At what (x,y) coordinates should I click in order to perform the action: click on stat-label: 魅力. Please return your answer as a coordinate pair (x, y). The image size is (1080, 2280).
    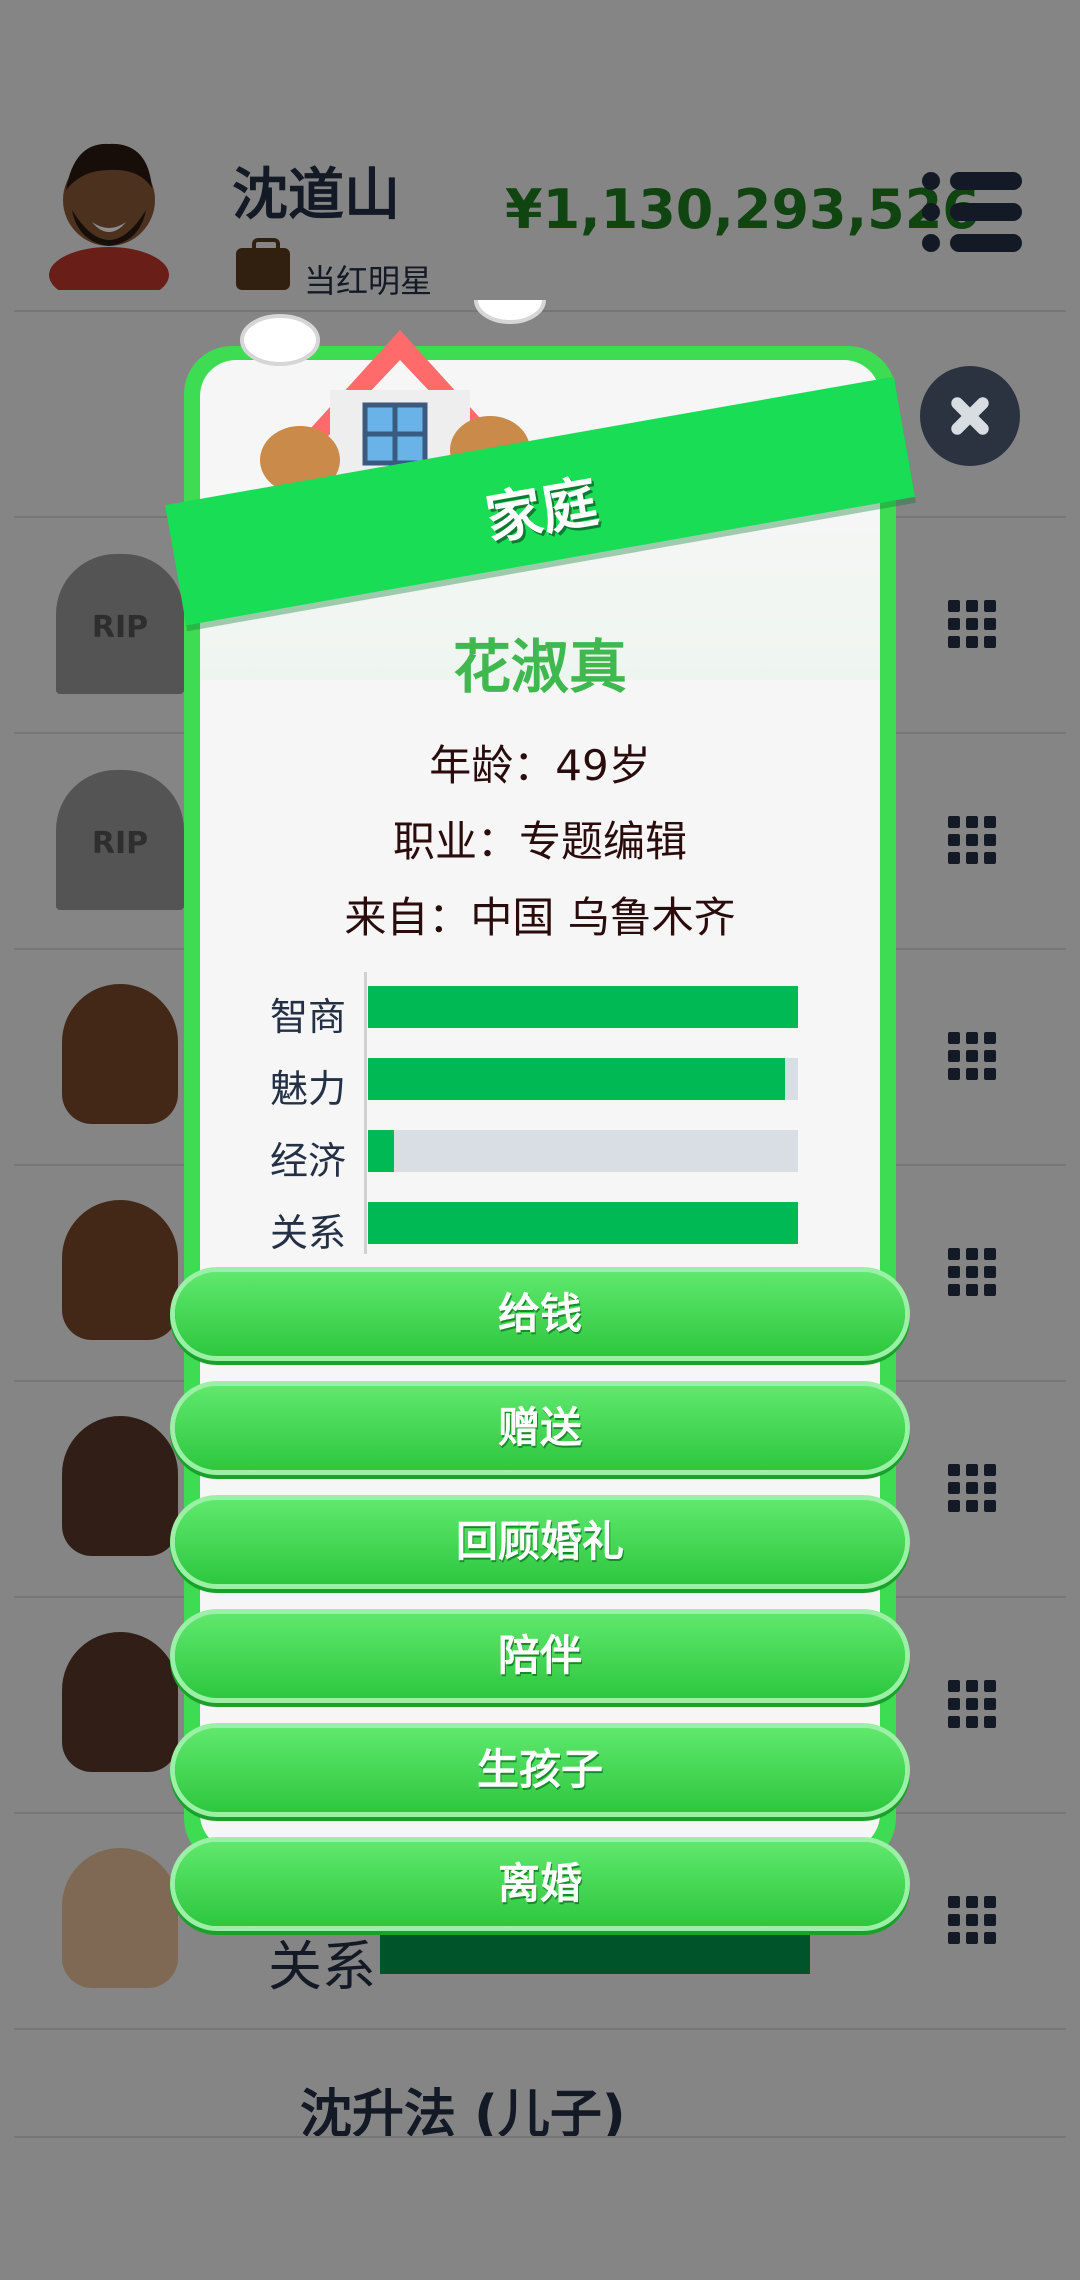
    Looking at the image, I should click on (308, 1089).